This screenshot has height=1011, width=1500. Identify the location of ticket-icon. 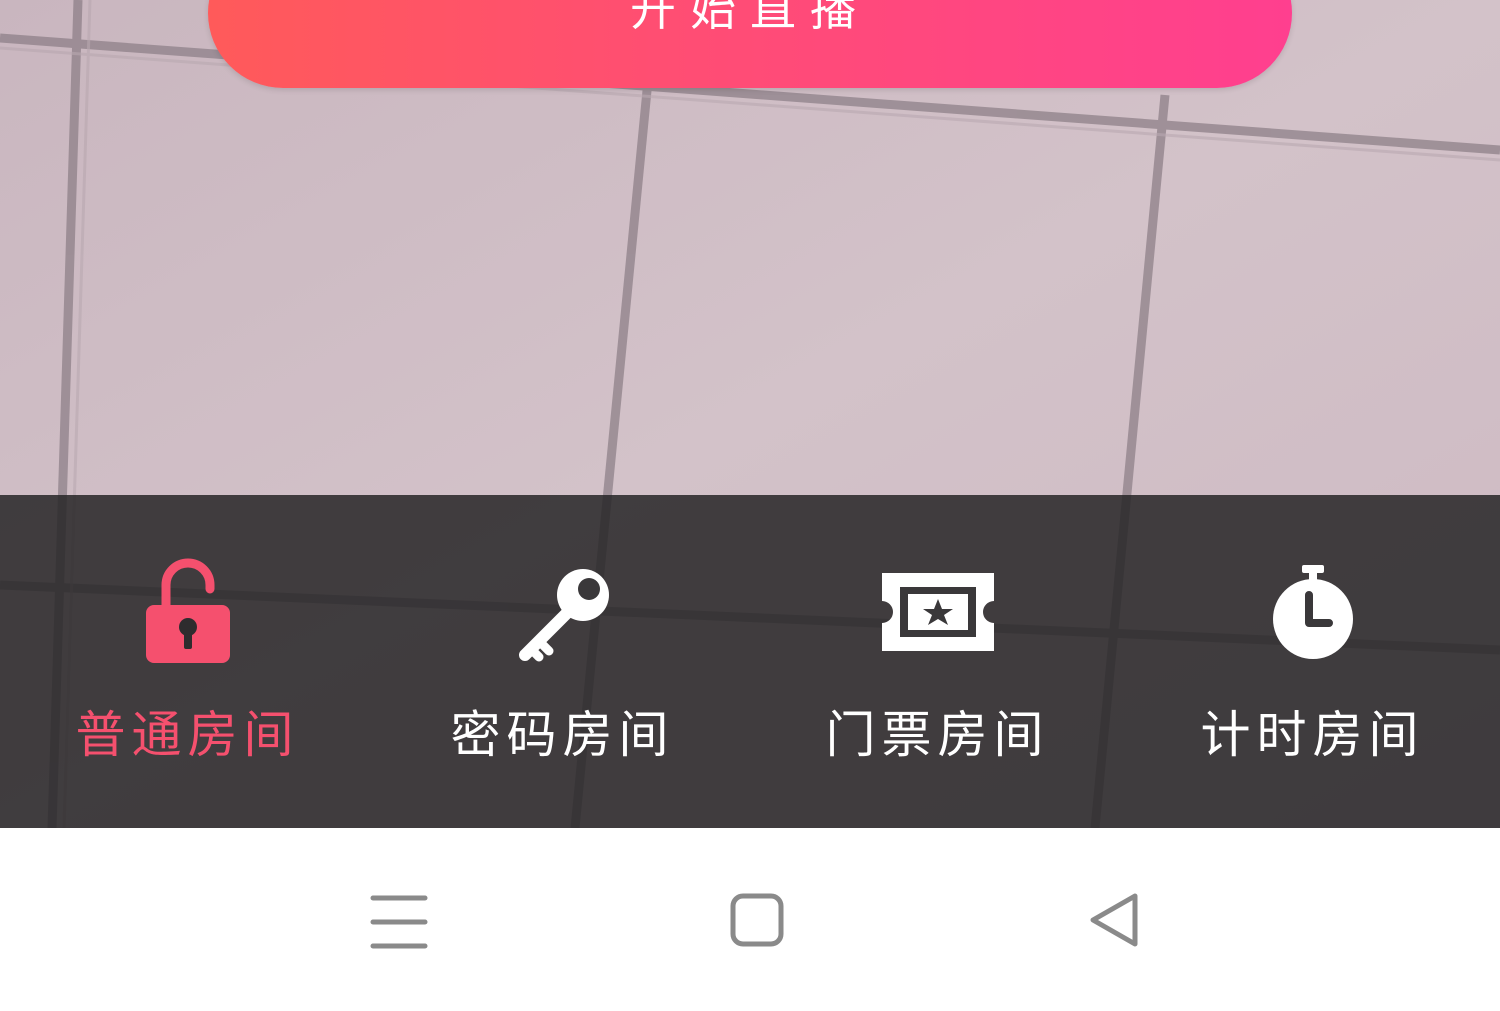
(938, 612).